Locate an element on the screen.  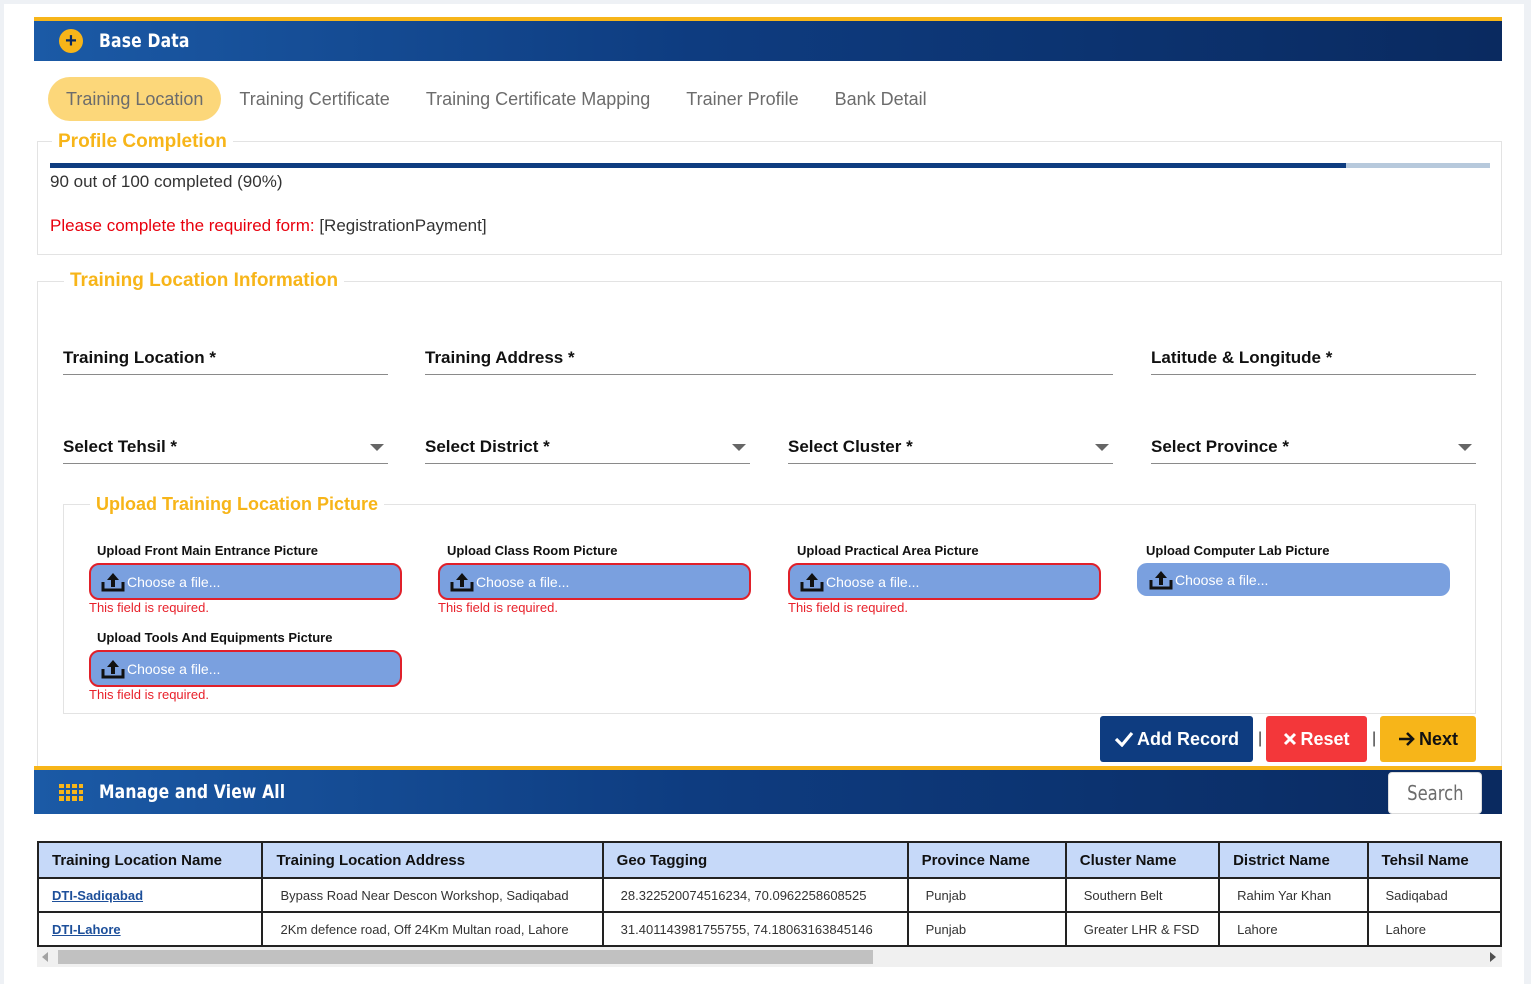
base-data-header: + Base Data is located at coordinates (768, 39).